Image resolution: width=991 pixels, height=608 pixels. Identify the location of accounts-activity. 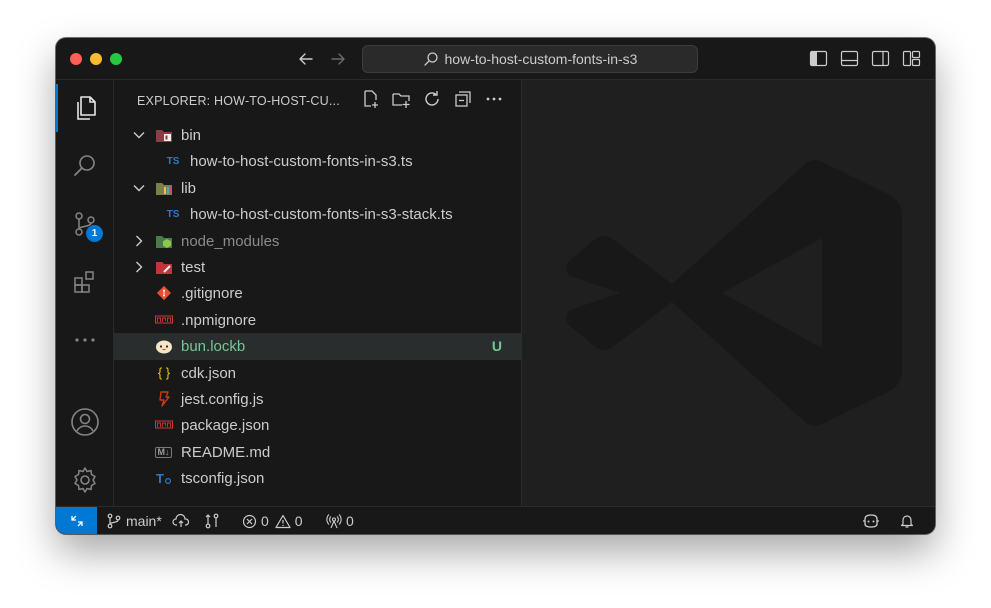
(85, 422).